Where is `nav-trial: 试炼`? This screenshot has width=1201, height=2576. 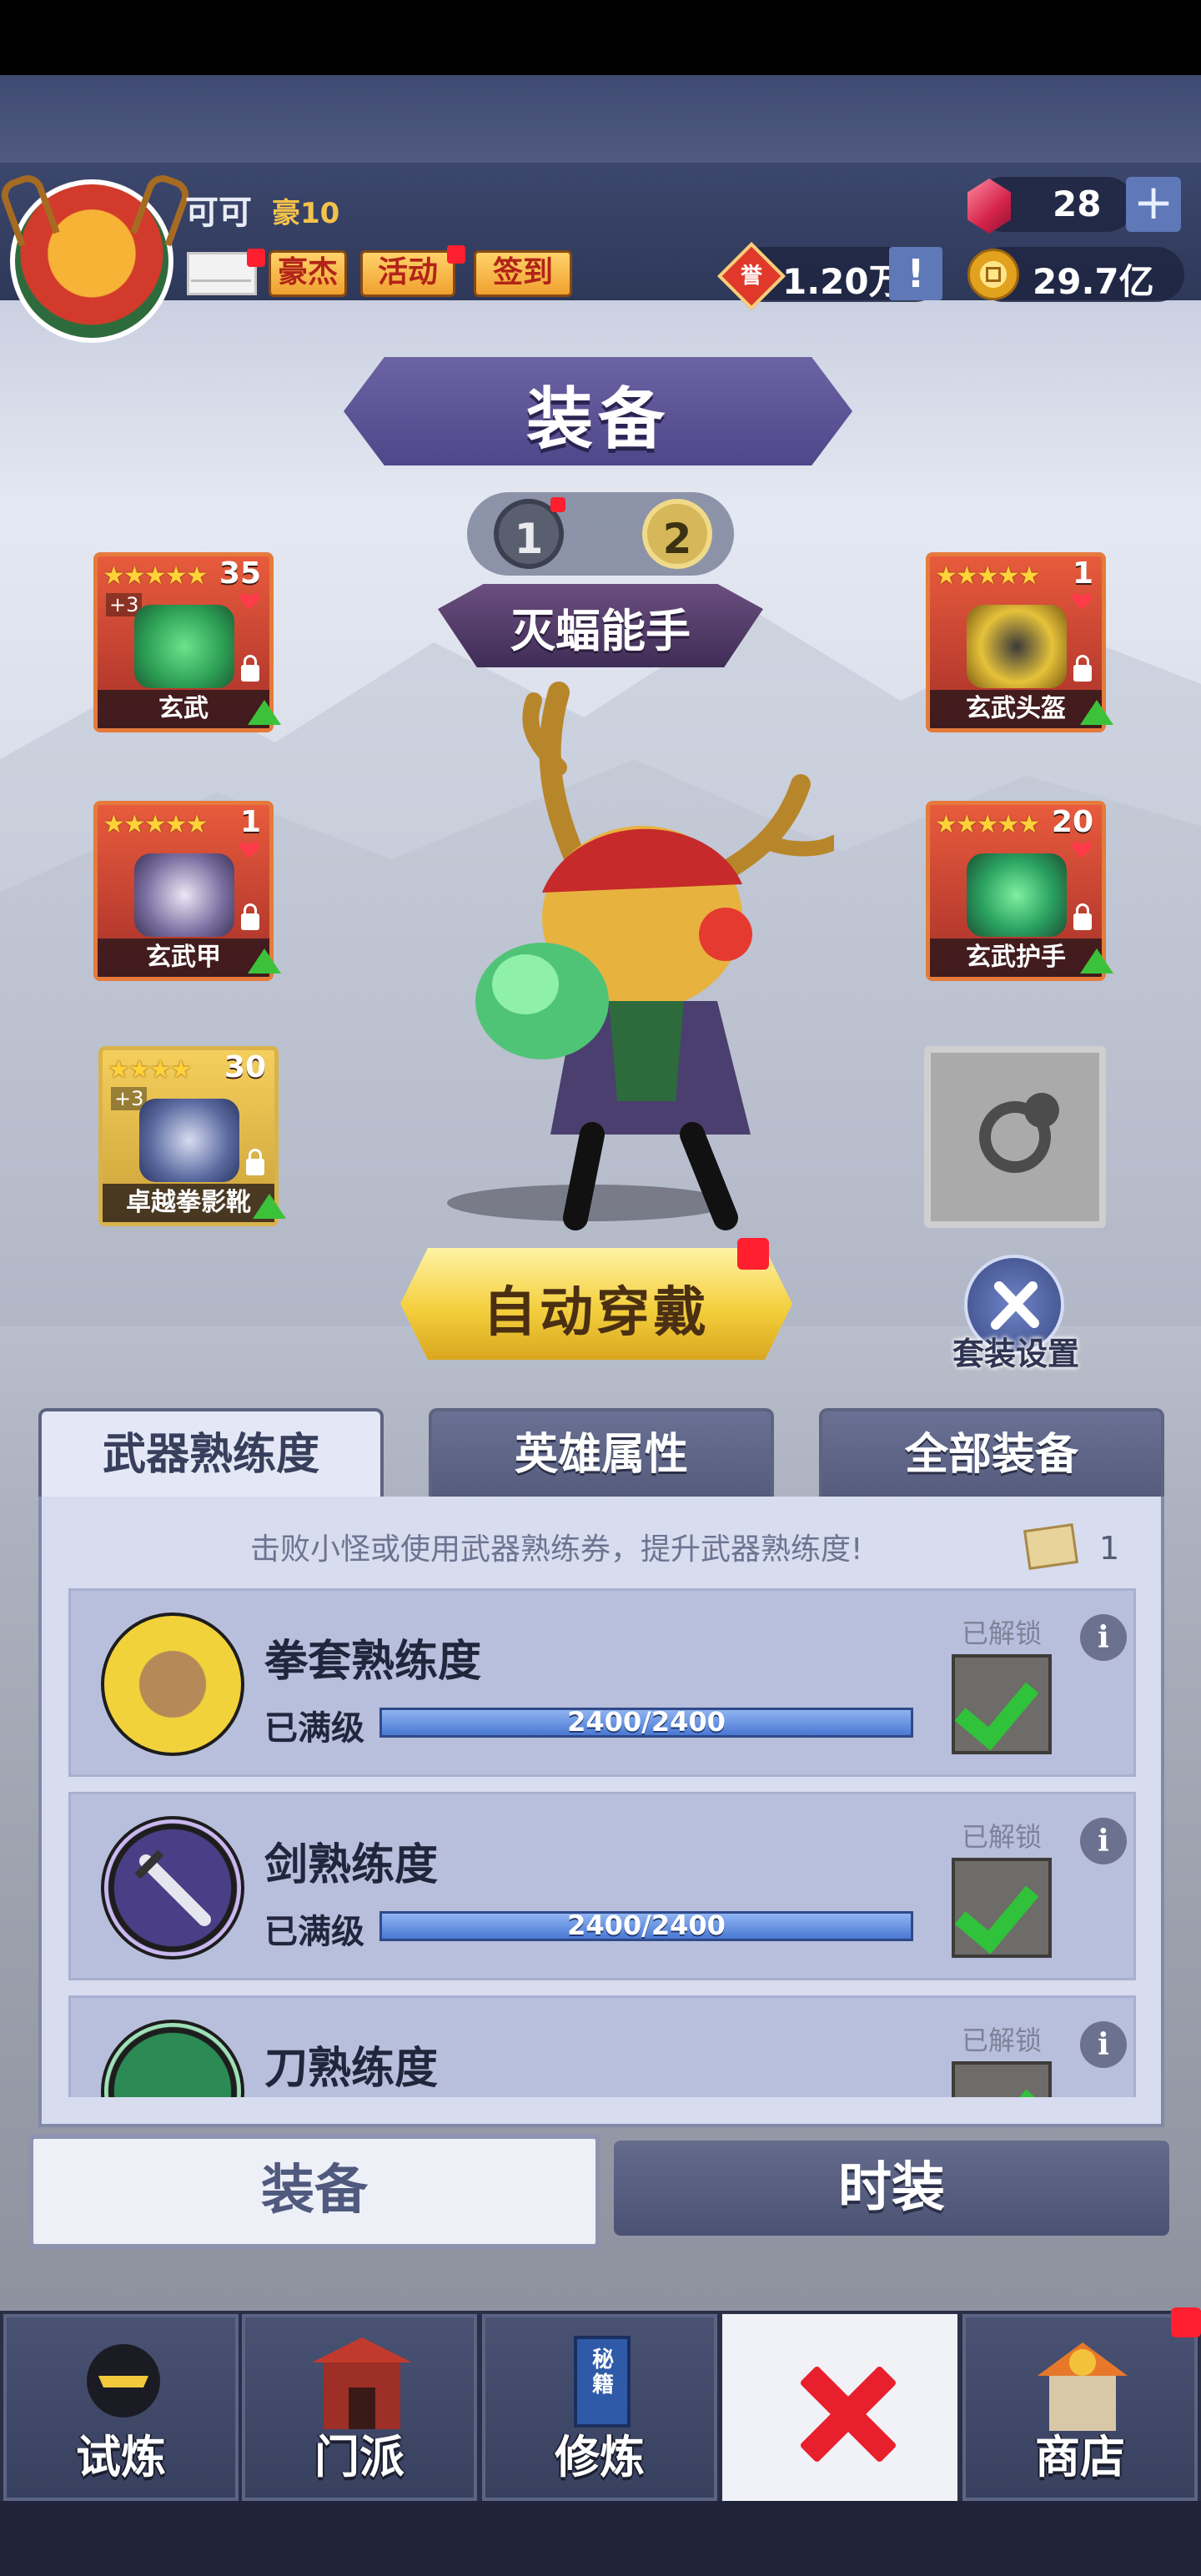
nav-trial: 试炼 is located at coordinates (121, 2407).